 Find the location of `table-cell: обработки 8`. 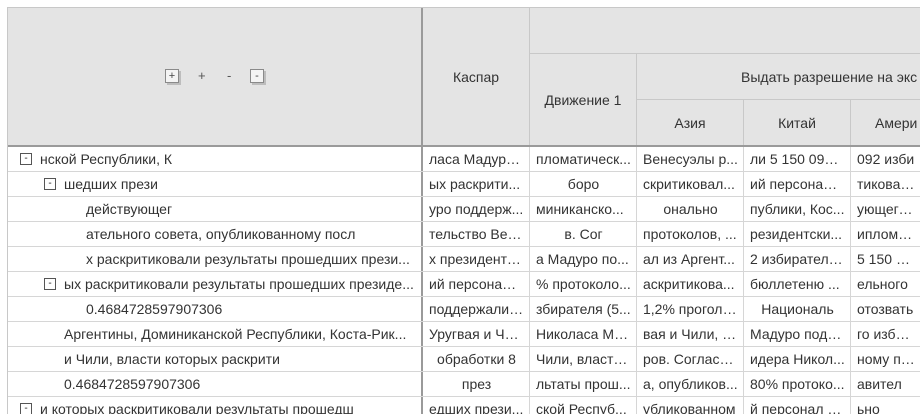

table-cell: обработки 8 is located at coordinates (476, 359).